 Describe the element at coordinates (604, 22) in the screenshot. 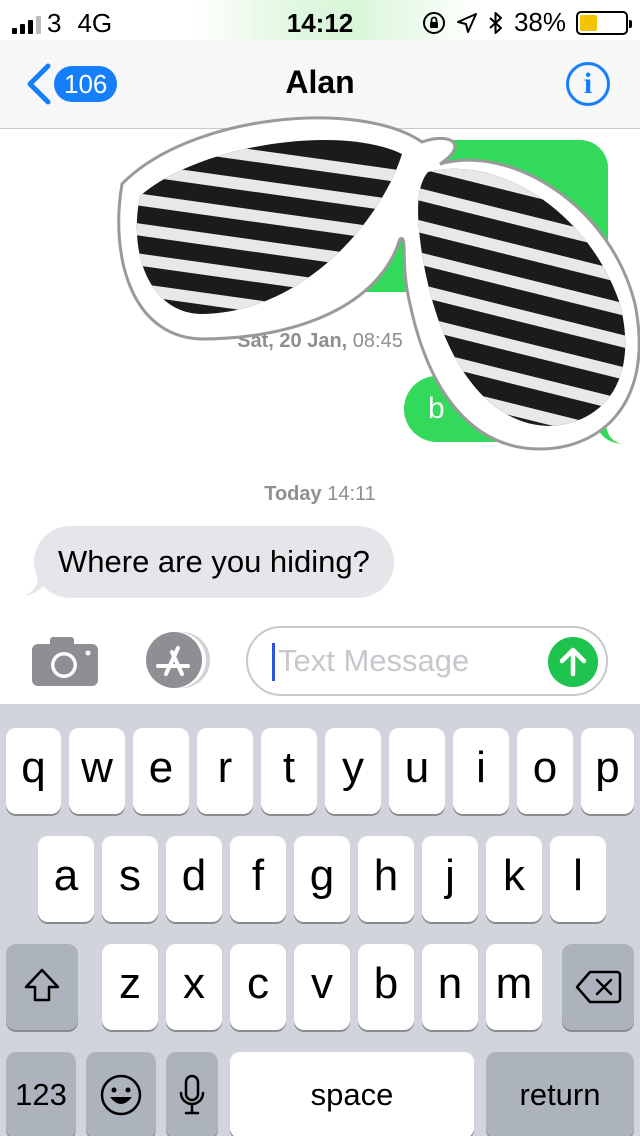

I see `battery-icon` at that location.